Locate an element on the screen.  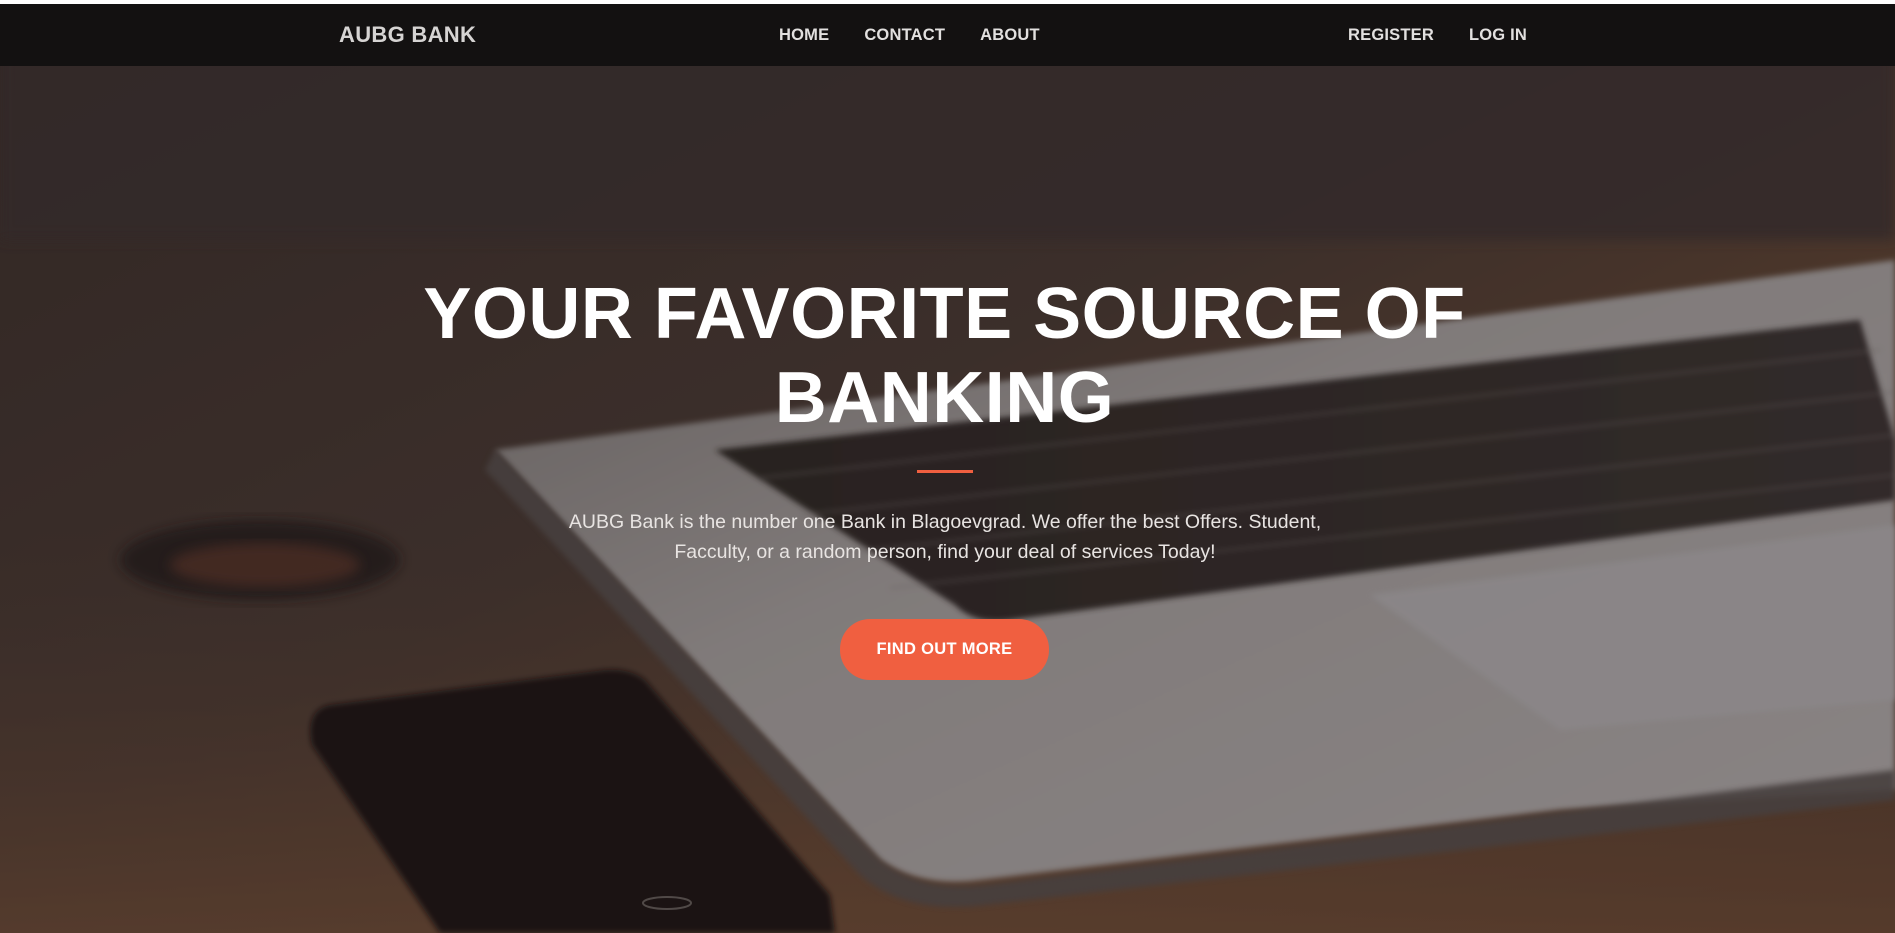
nav-about-link: ABOUT is located at coordinates (1010, 35).